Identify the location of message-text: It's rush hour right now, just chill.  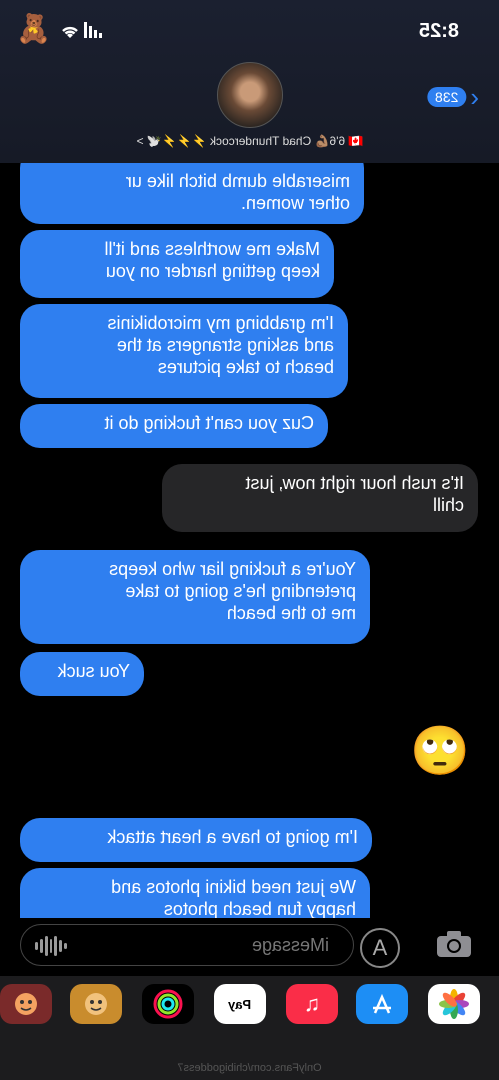
(354, 494).